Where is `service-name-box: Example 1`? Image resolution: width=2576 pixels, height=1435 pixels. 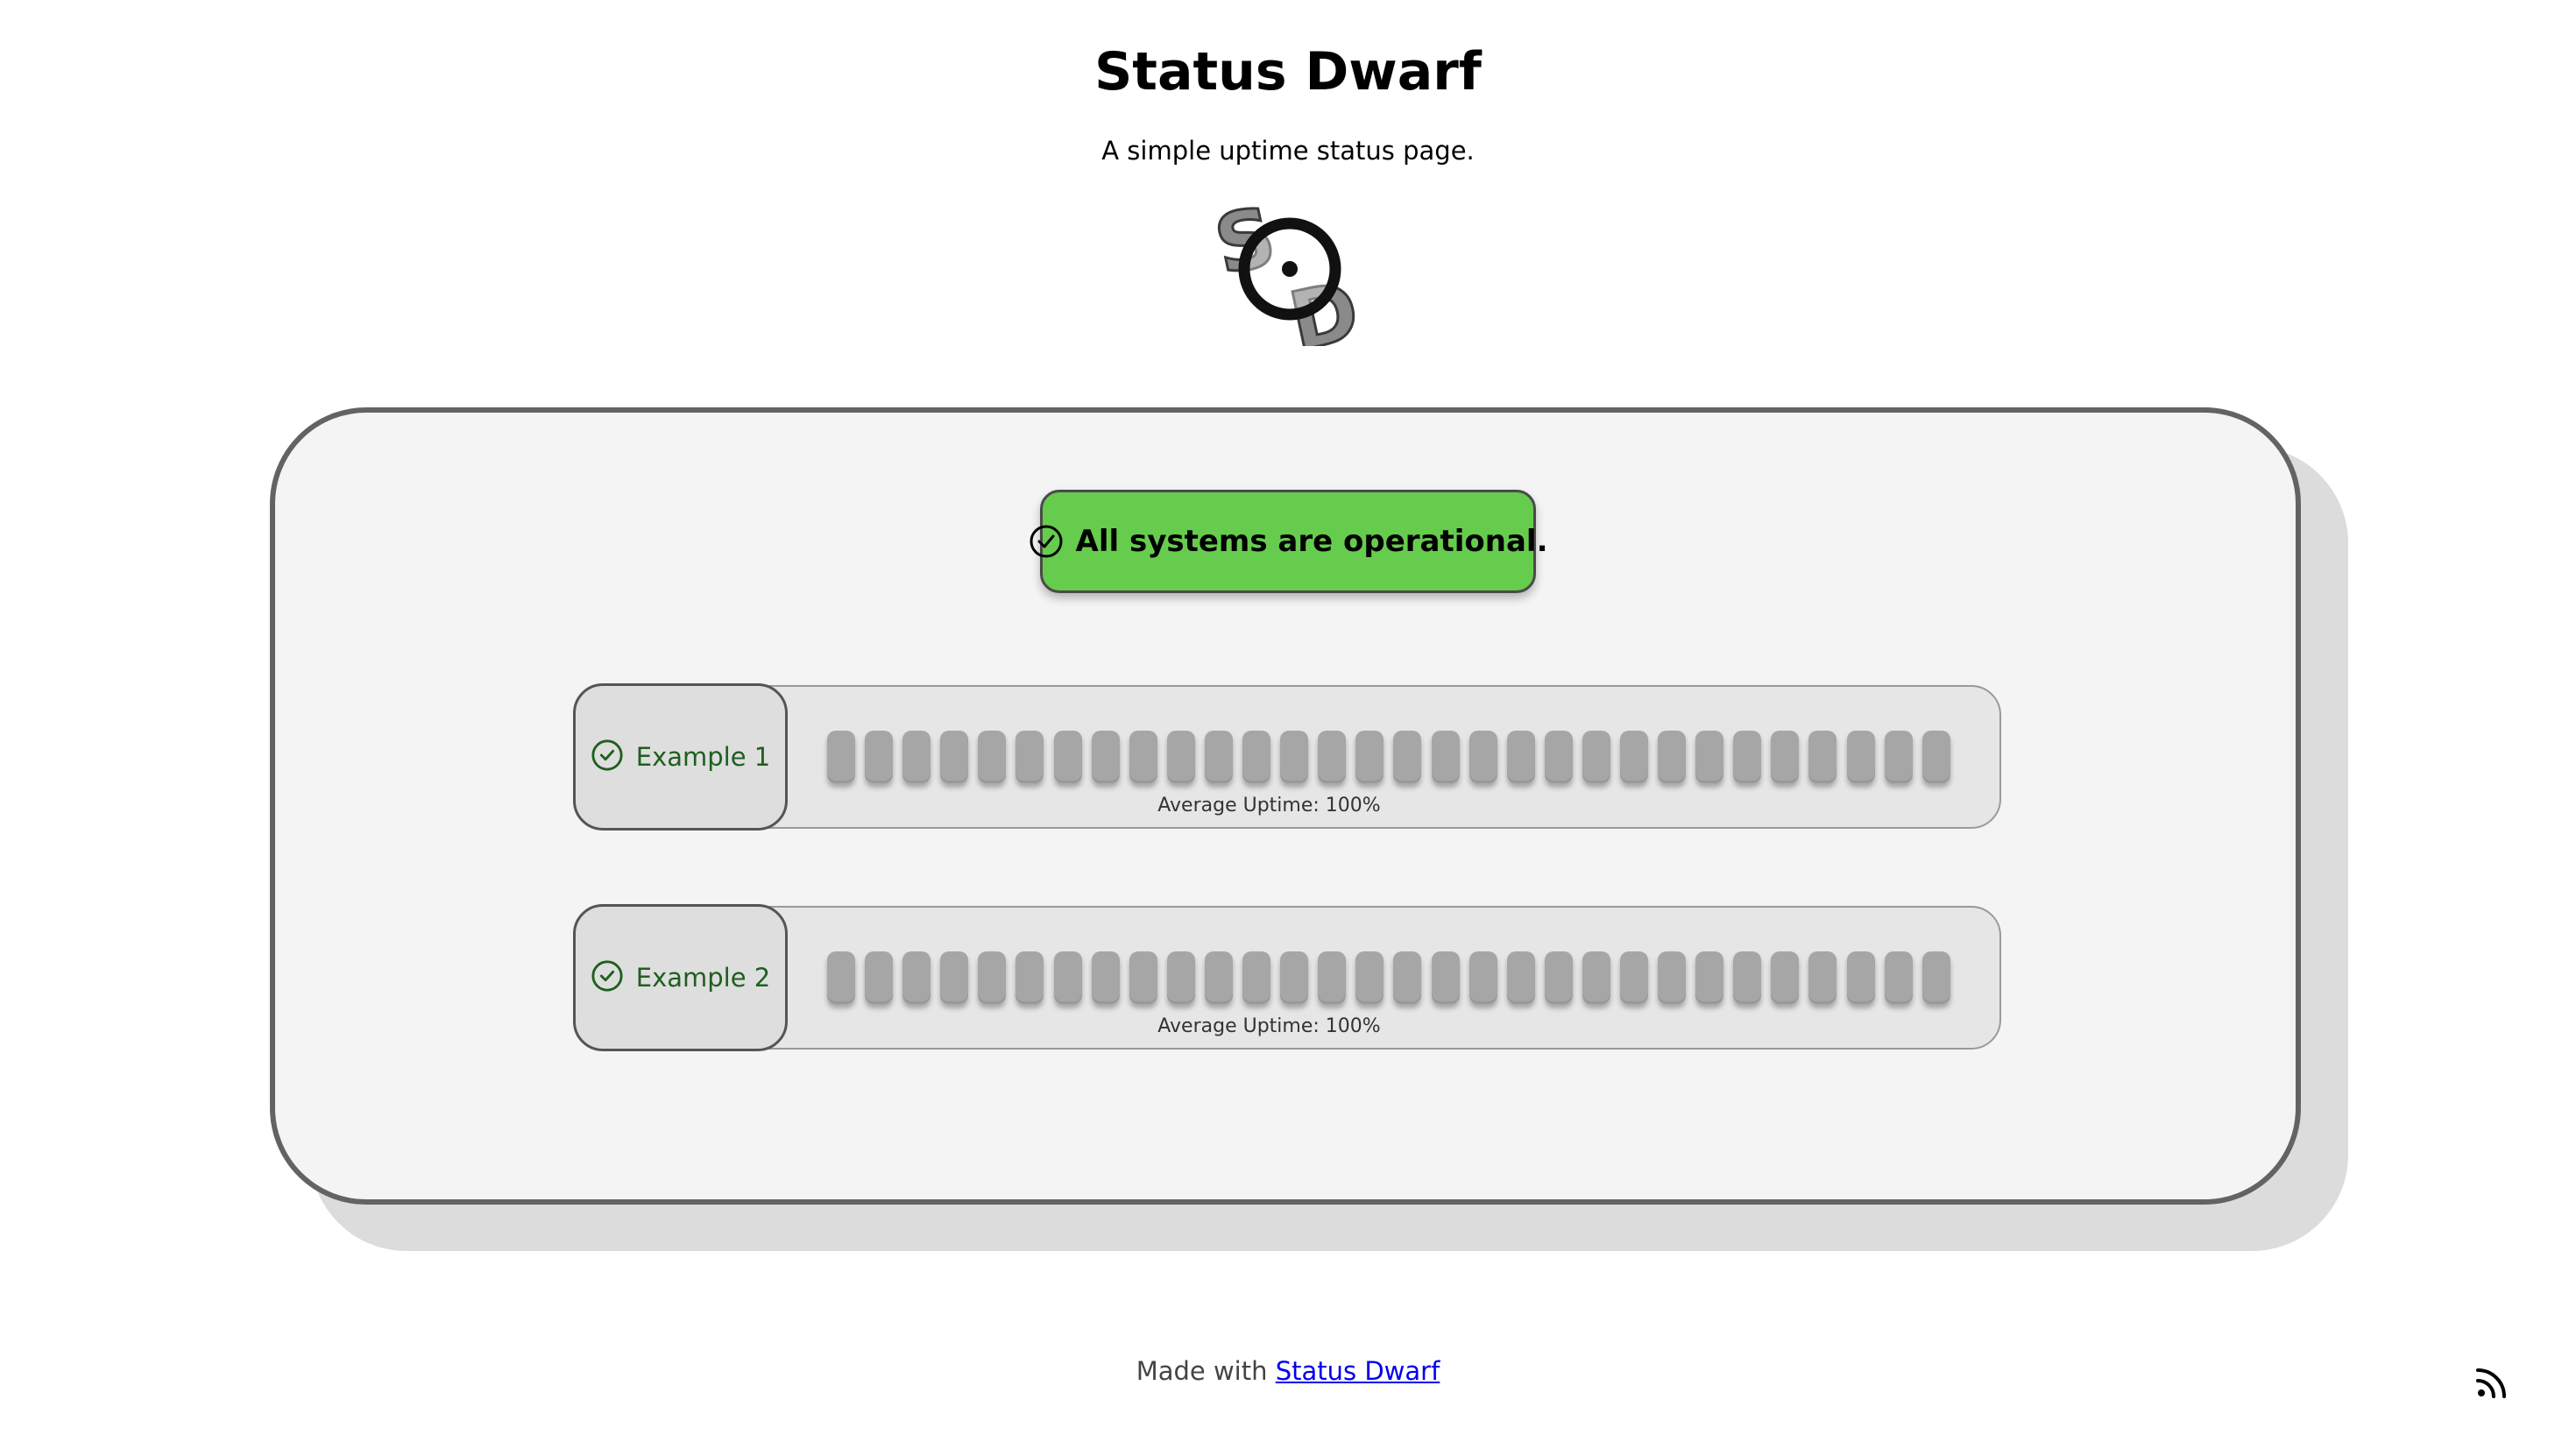
service-name-box: Example 1 is located at coordinates (680, 757).